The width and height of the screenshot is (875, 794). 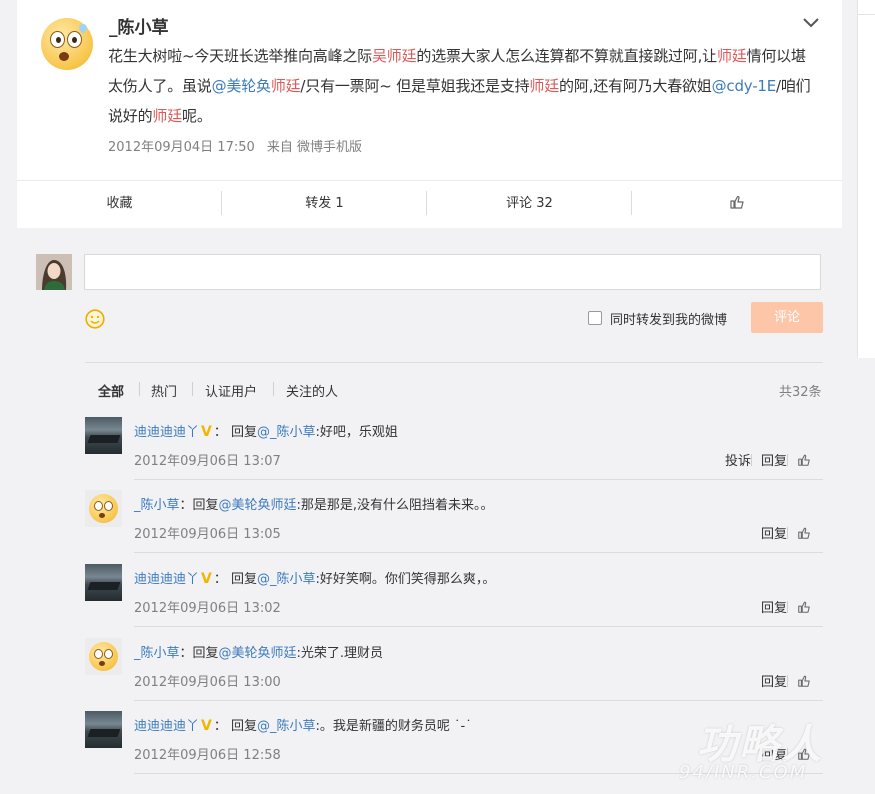 What do you see at coordinates (737, 204) in the screenshot?
I see `like-button` at bounding box center [737, 204].